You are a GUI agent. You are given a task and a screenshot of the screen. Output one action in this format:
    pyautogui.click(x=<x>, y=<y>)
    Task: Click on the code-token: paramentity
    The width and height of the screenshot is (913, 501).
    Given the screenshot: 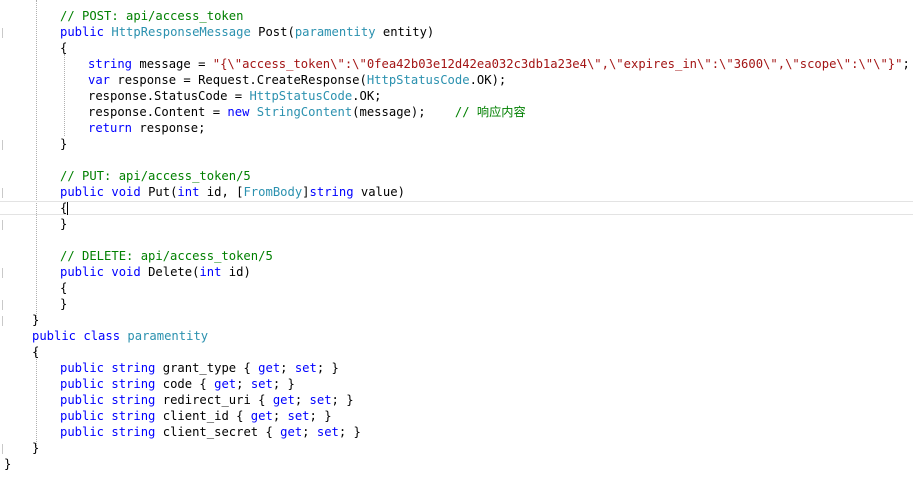 What is the action you would take?
    pyautogui.click(x=168, y=336)
    